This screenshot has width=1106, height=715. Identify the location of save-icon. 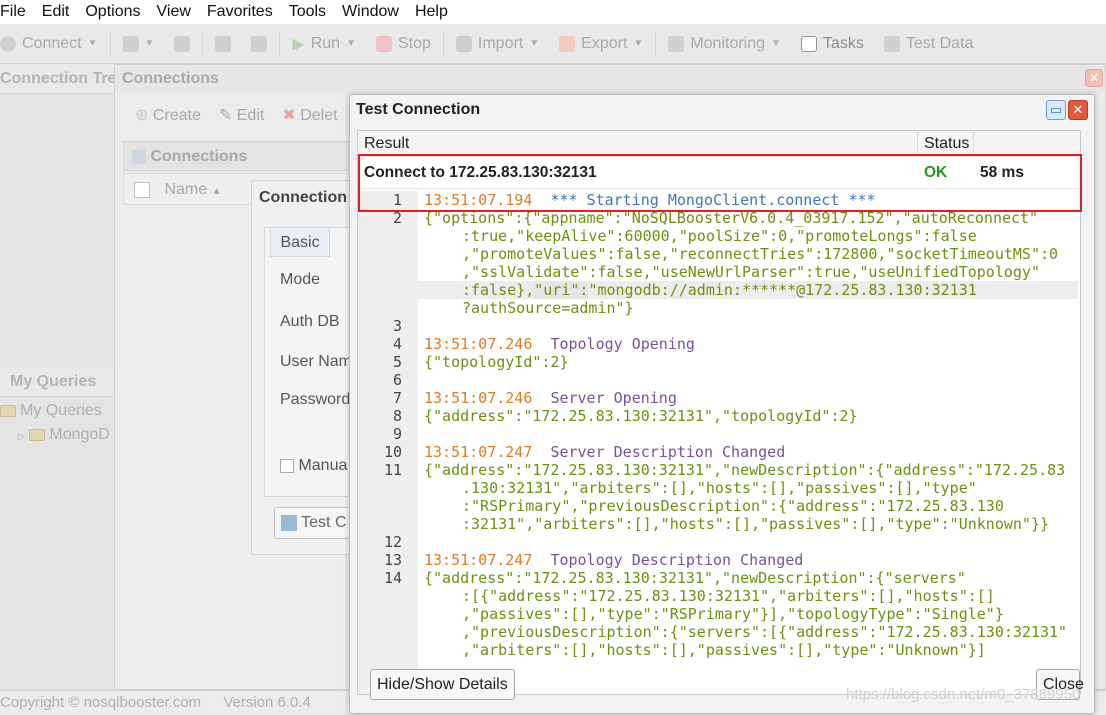
(182, 43).